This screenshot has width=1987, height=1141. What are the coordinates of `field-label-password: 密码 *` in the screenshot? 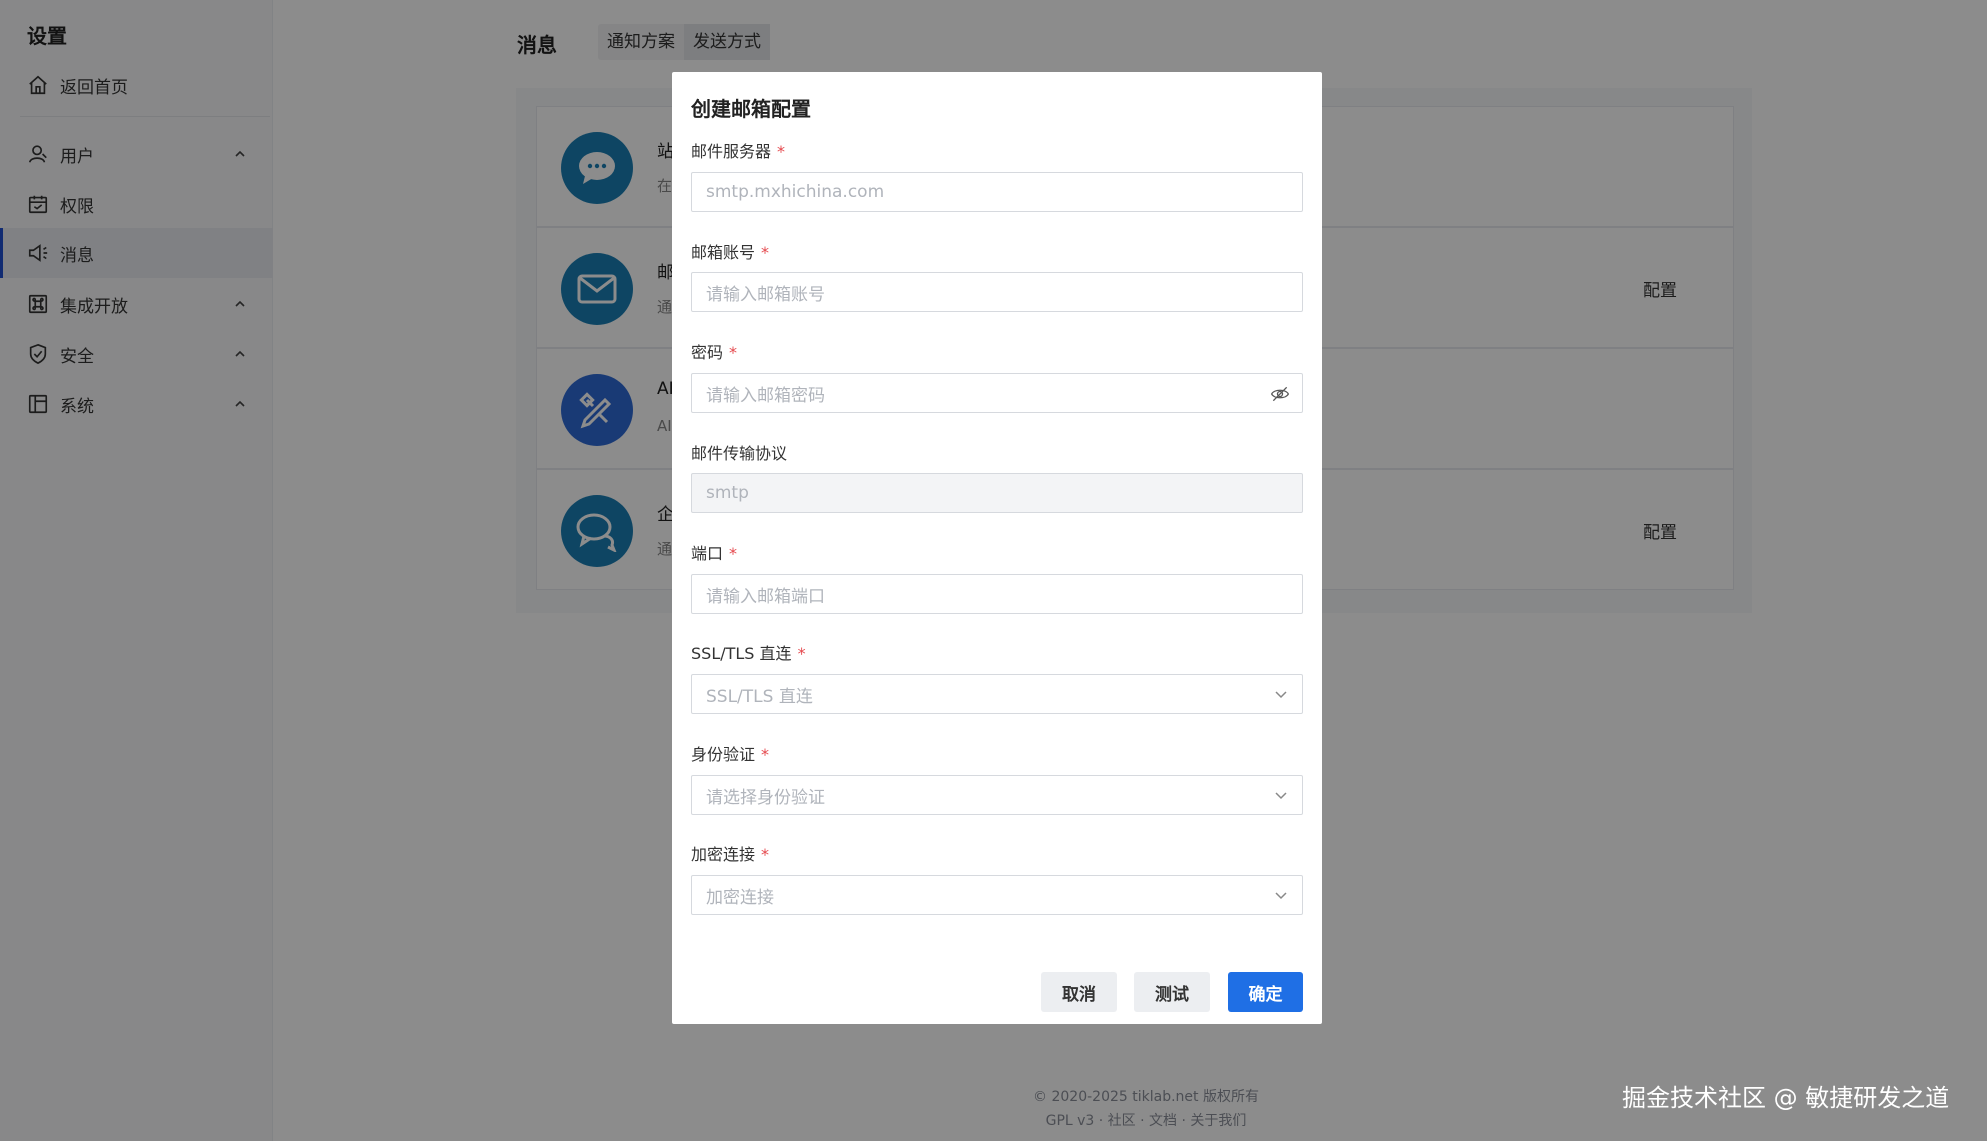 It's located at (714, 352).